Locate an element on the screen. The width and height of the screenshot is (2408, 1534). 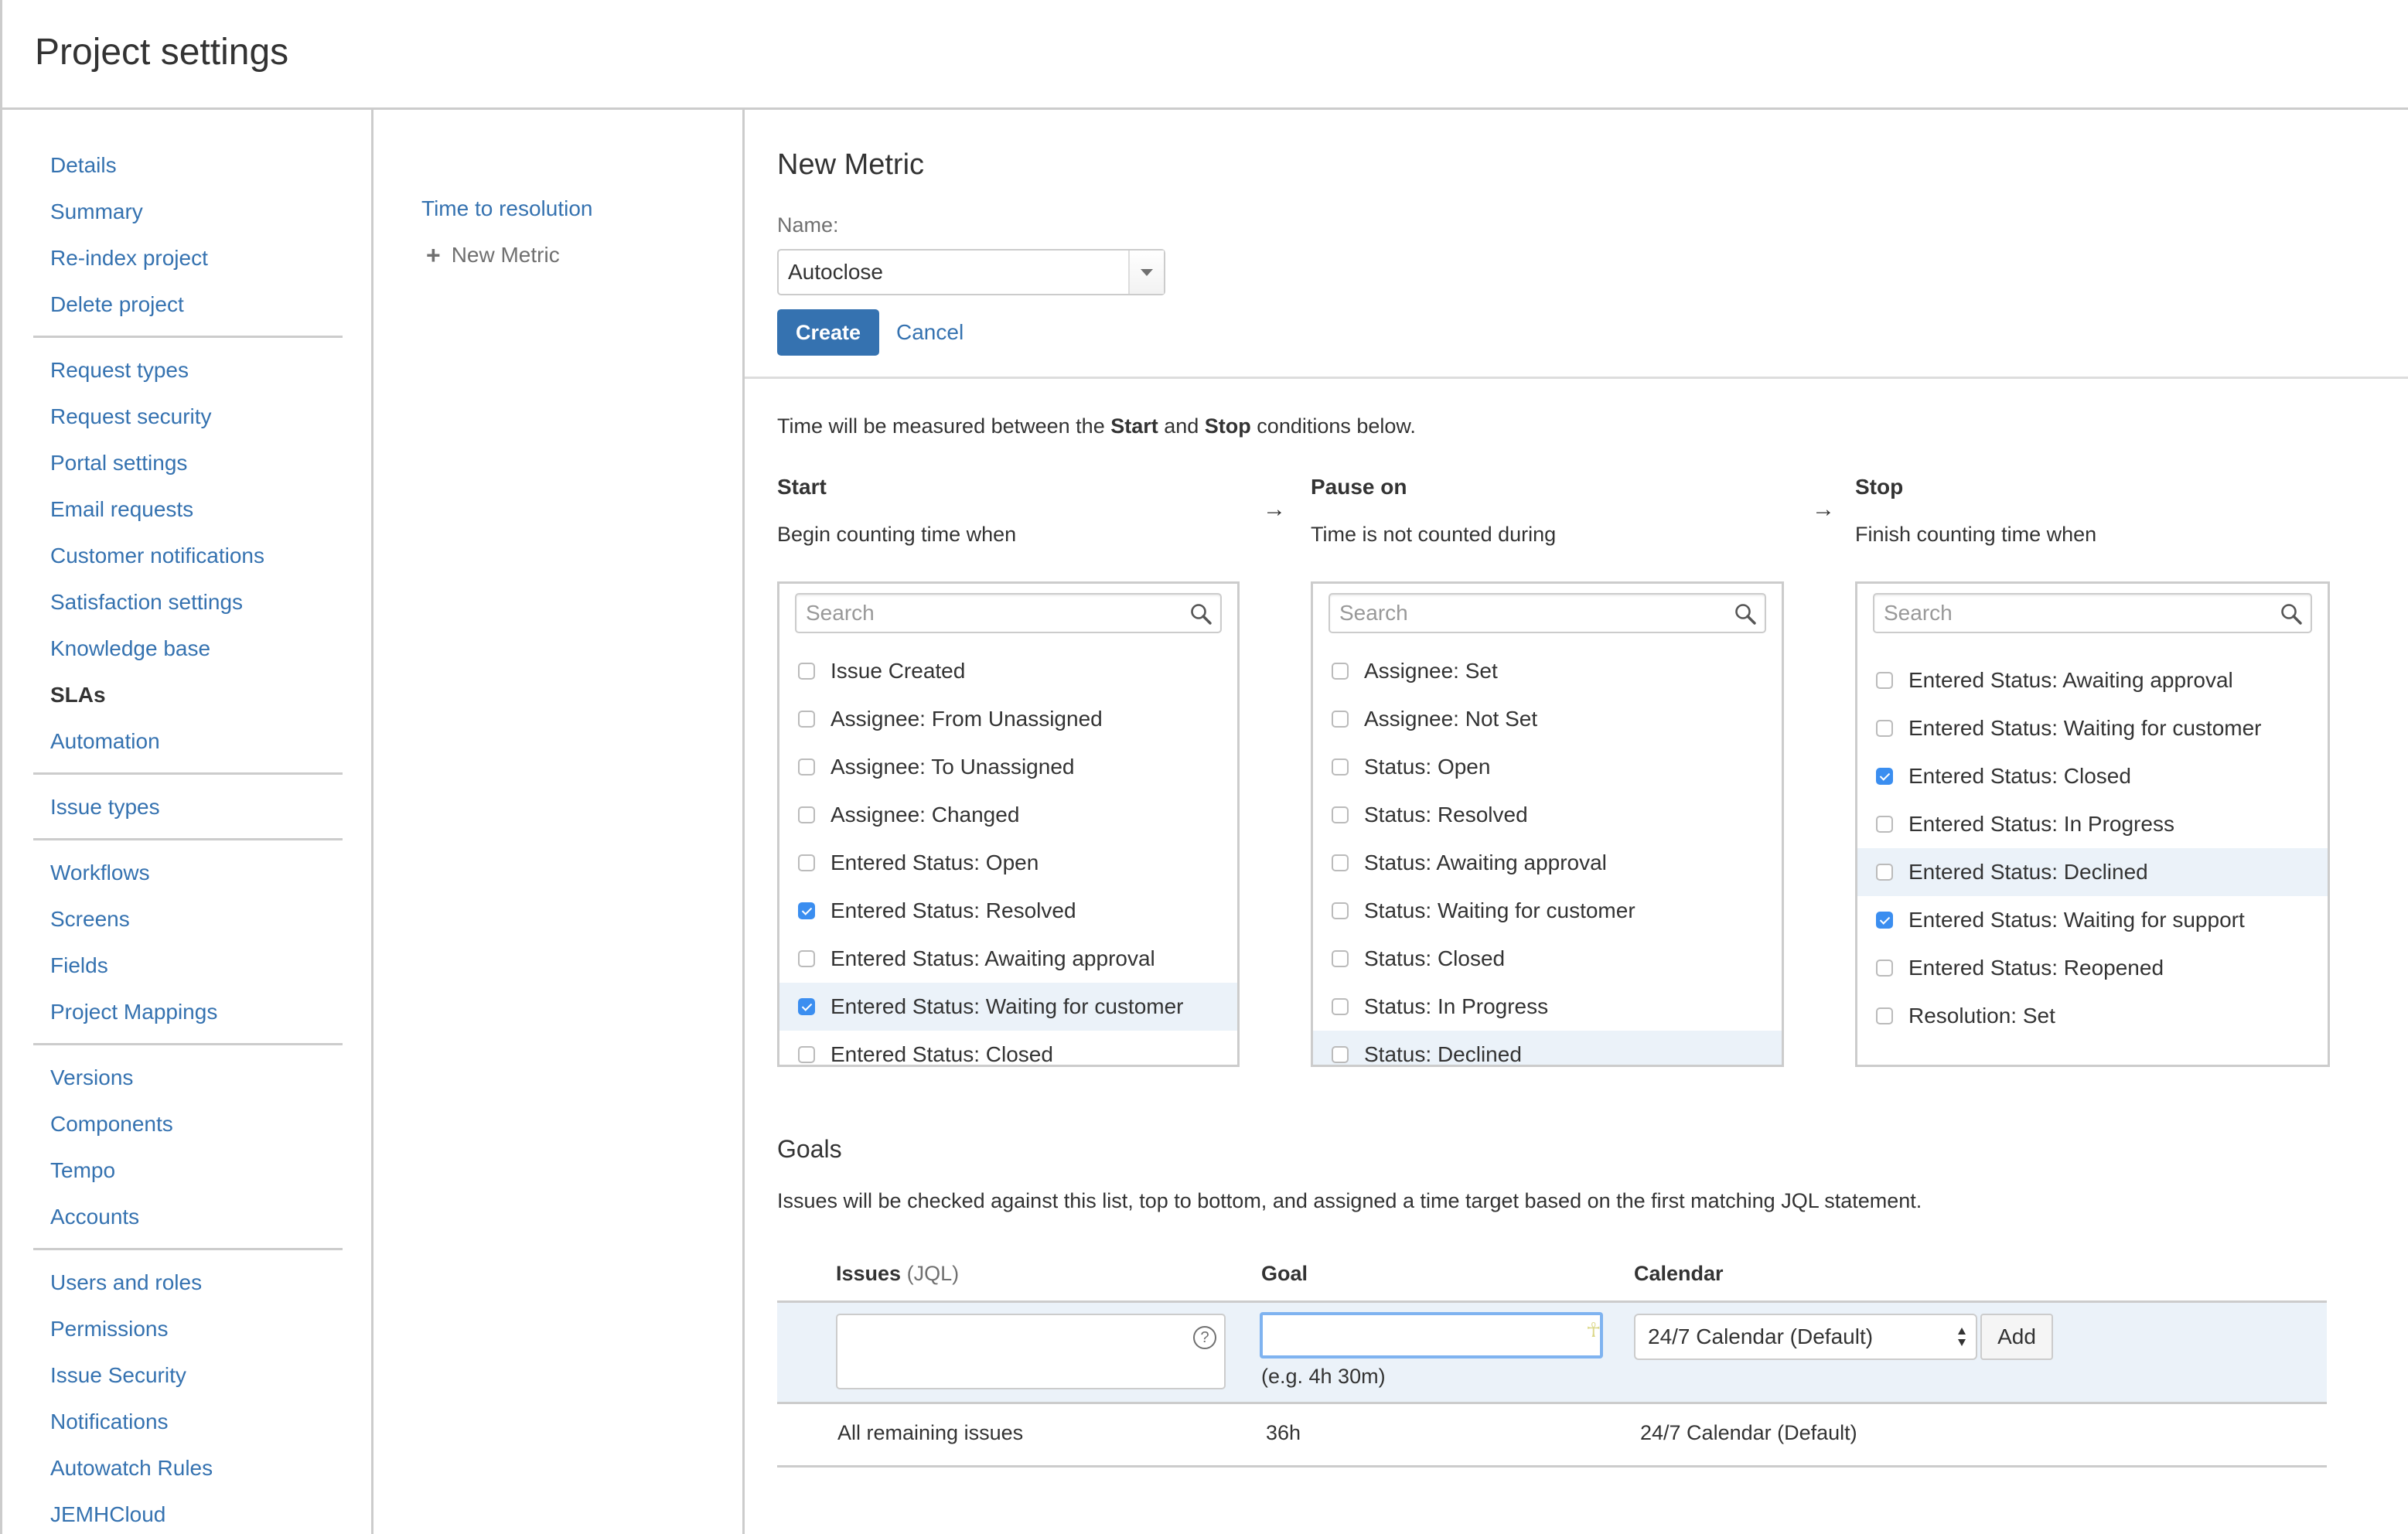
start-option-entered-status-resolved: Entered Status: Resolved is located at coordinates (1008, 911).